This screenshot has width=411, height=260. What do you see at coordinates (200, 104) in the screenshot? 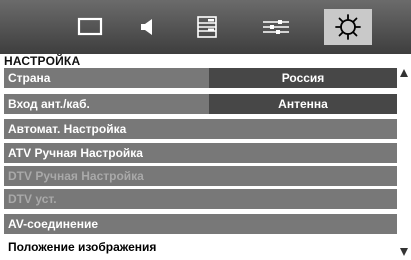
I see `menu-item-antenna-cable-input: Вход ант./каб. Антенна` at bounding box center [200, 104].